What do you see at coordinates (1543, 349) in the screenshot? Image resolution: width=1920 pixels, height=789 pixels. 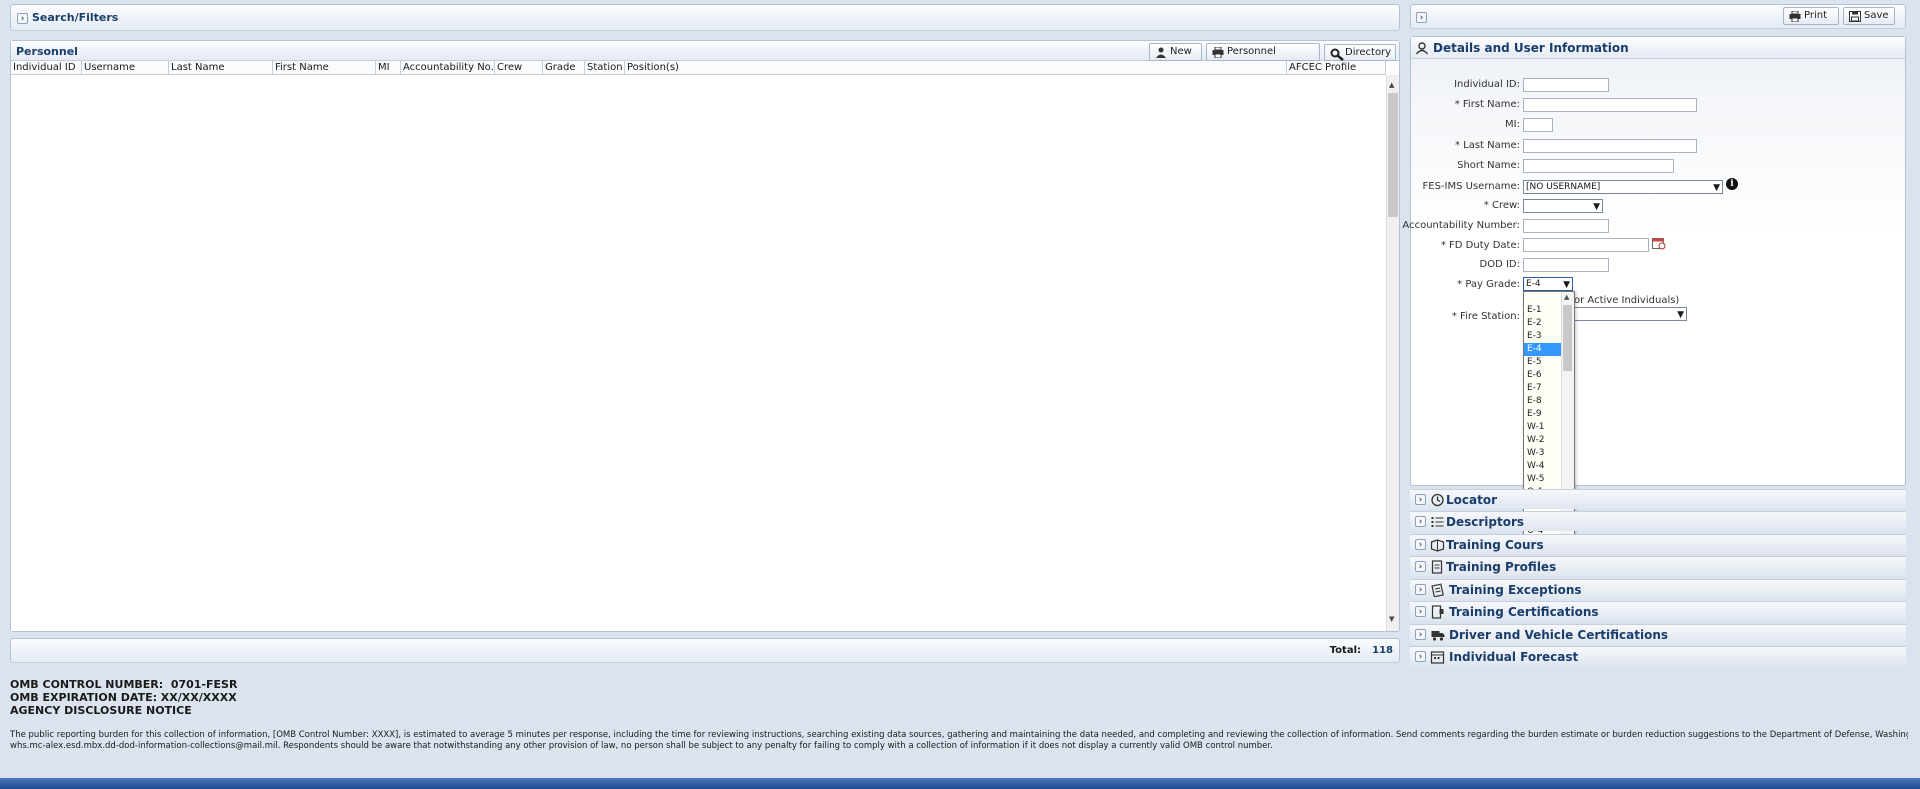 I see `pay-grade-option: E-4` at bounding box center [1543, 349].